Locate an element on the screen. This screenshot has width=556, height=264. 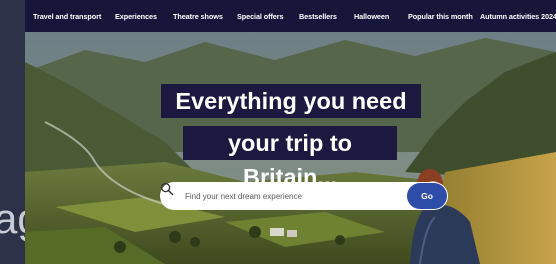
left-gutter: ag is located at coordinates (20, 132).